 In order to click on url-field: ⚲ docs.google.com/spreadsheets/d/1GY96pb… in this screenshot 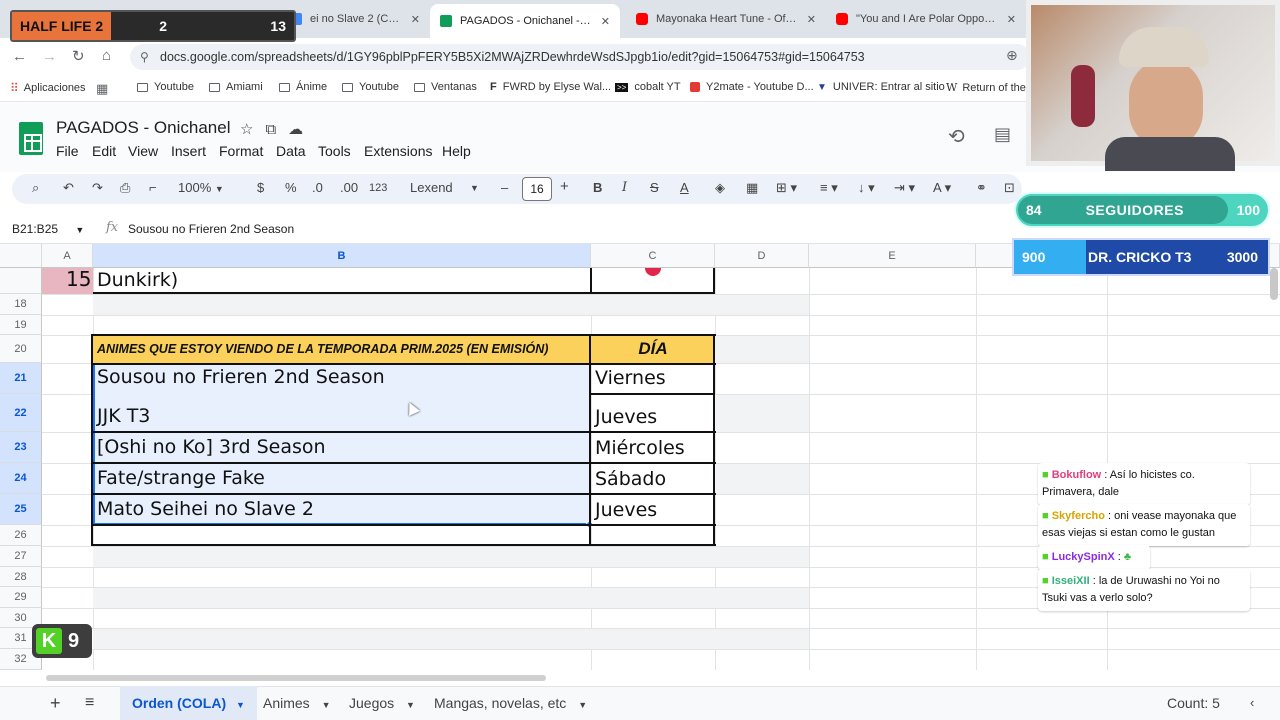, I will do `click(580, 57)`.